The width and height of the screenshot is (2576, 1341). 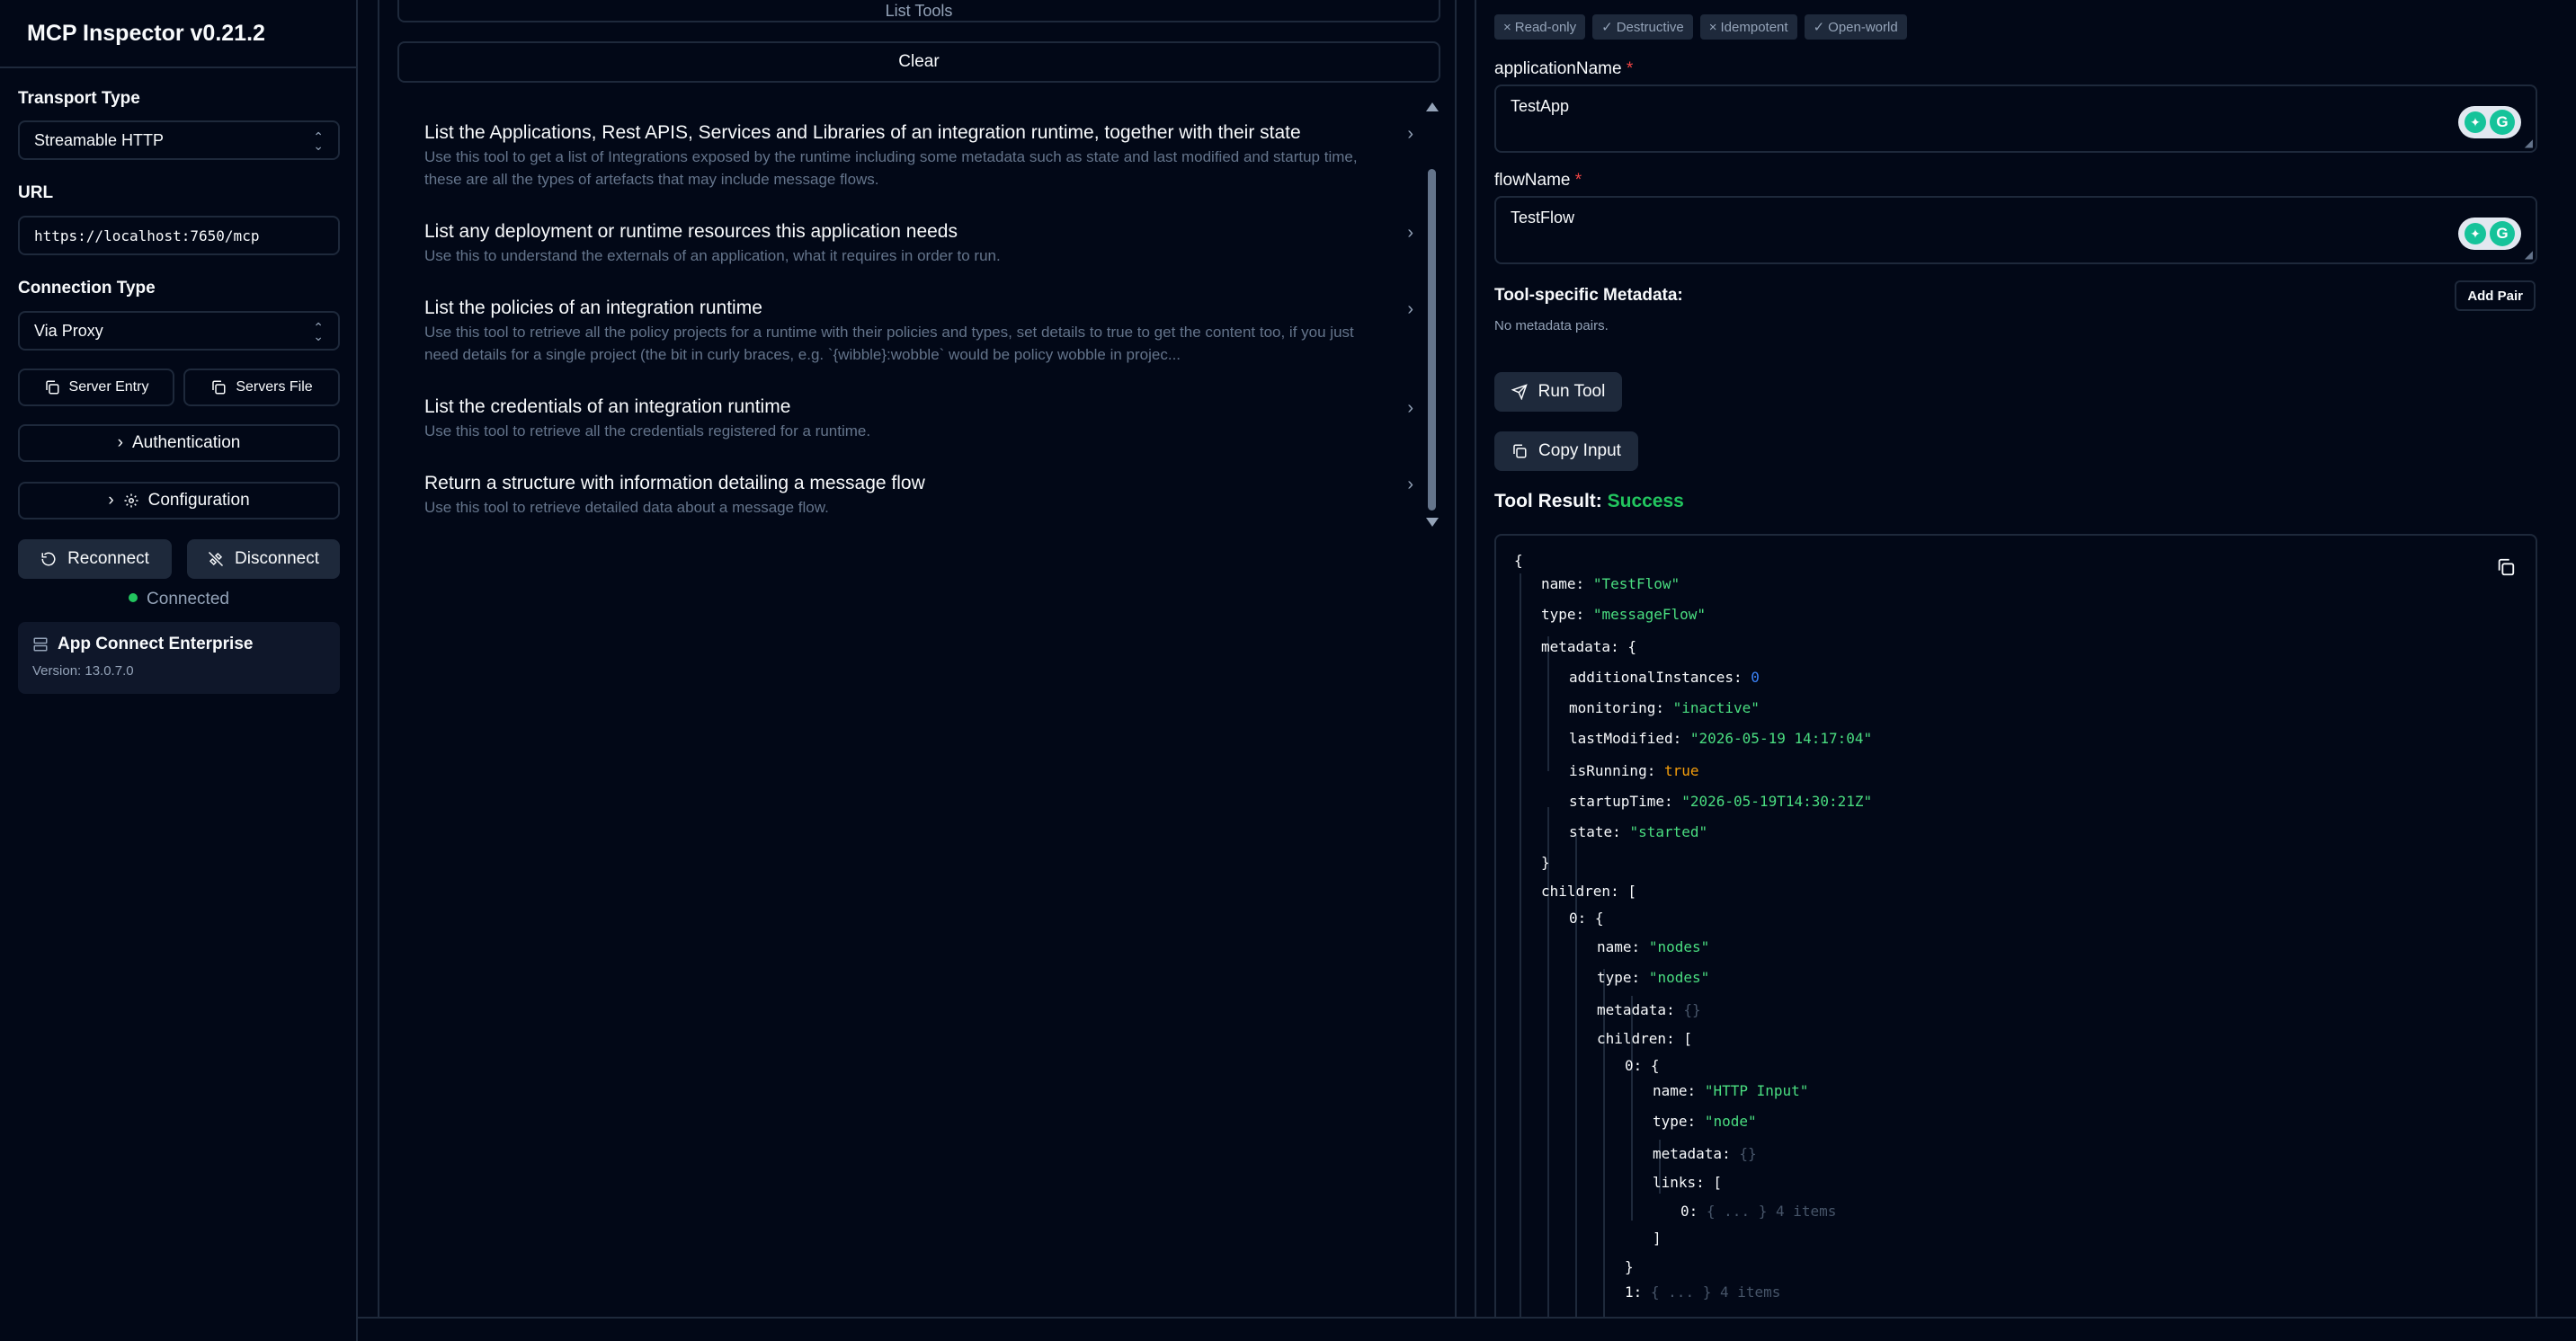 What do you see at coordinates (1548, 501) in the screenshot?
I see `tool-result-label: Tool Result:` at bounding box center [1548, 501].